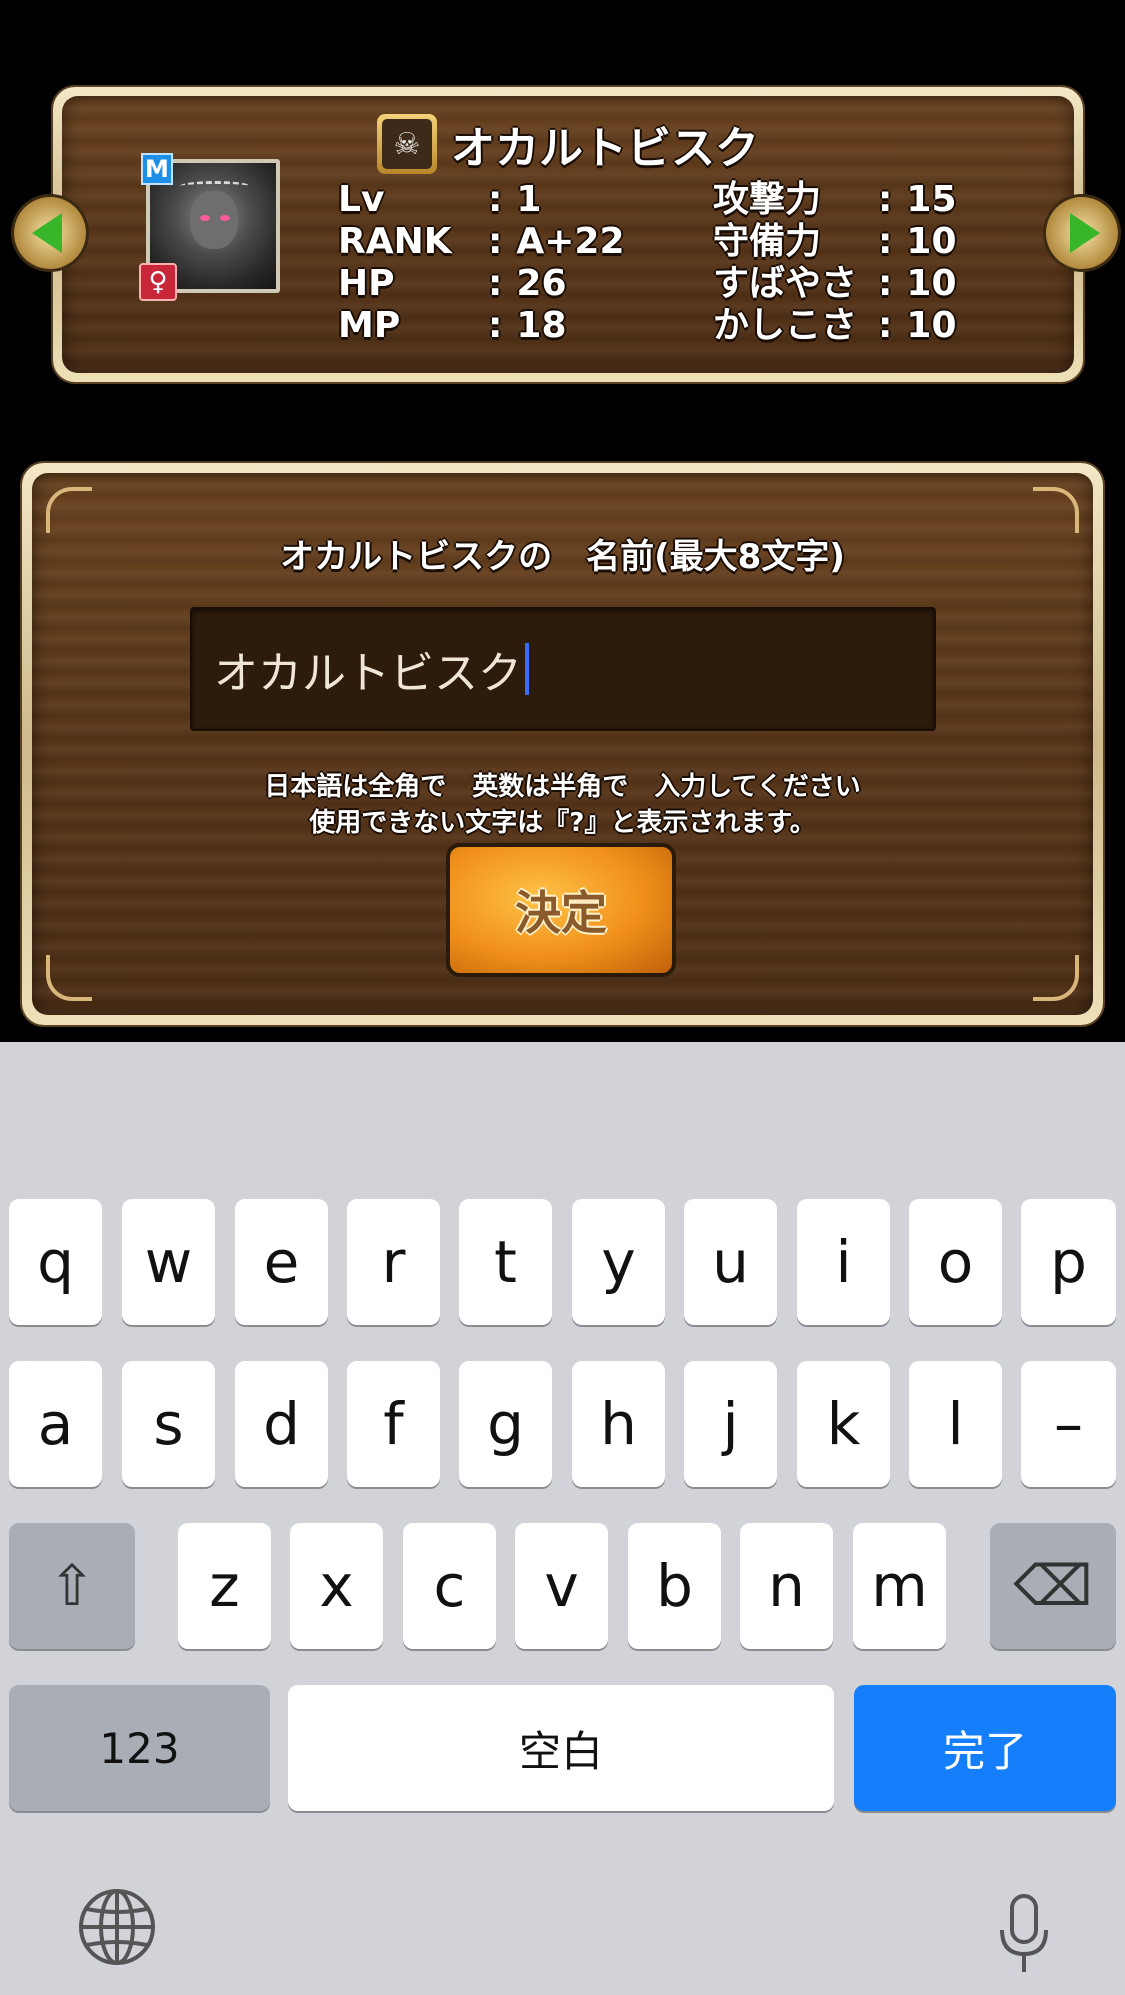 The width and height of the screenshot is (1125, 1995). I want to click on female-gender-icon: ♀, so click(158, 282).